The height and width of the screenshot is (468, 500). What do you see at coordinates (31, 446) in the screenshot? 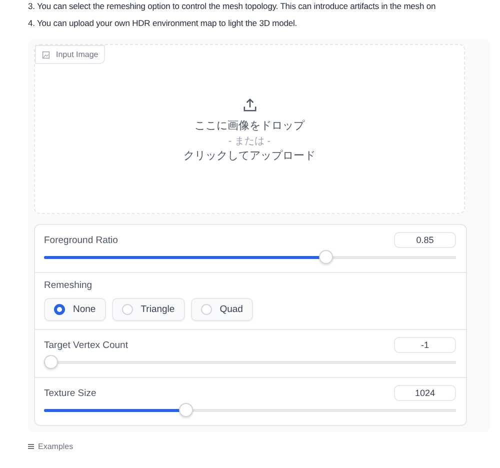
I see `list-icon` at bounding box center [31, 446].